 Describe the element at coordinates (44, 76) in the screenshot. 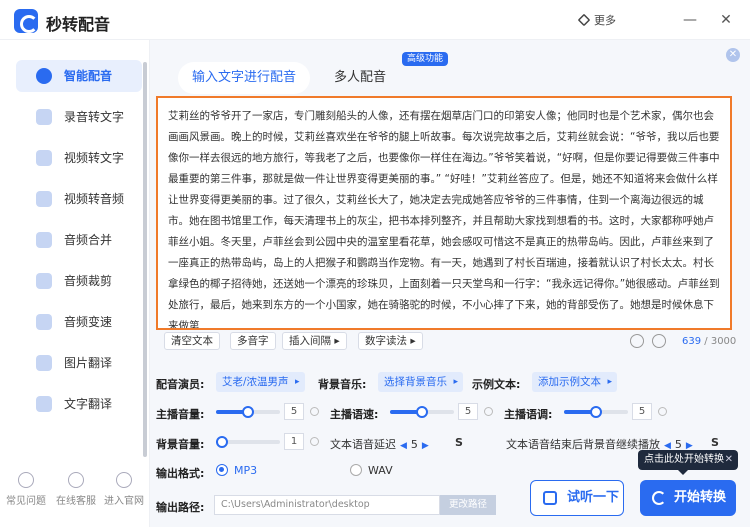

I see `mic-icon` at that location.